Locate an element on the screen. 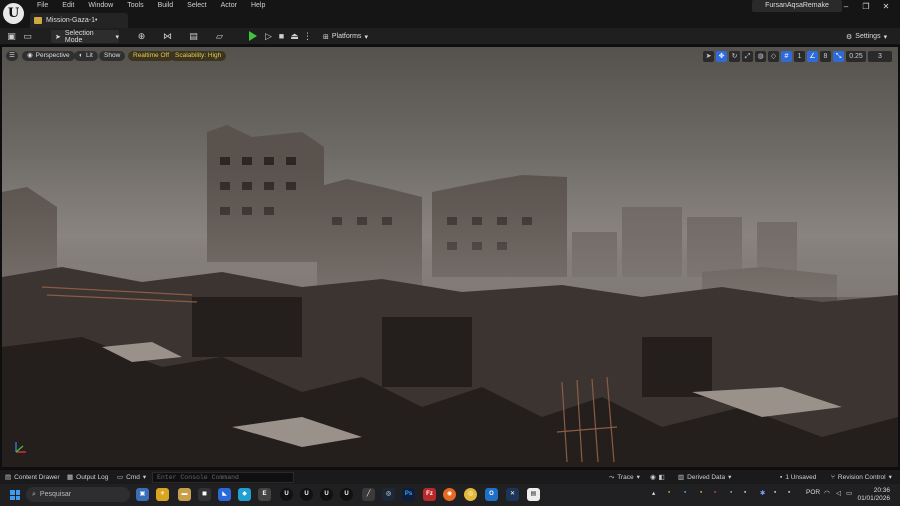  taskbar-search: ⌕ Pesquisar is located at coordinates (78, 494).